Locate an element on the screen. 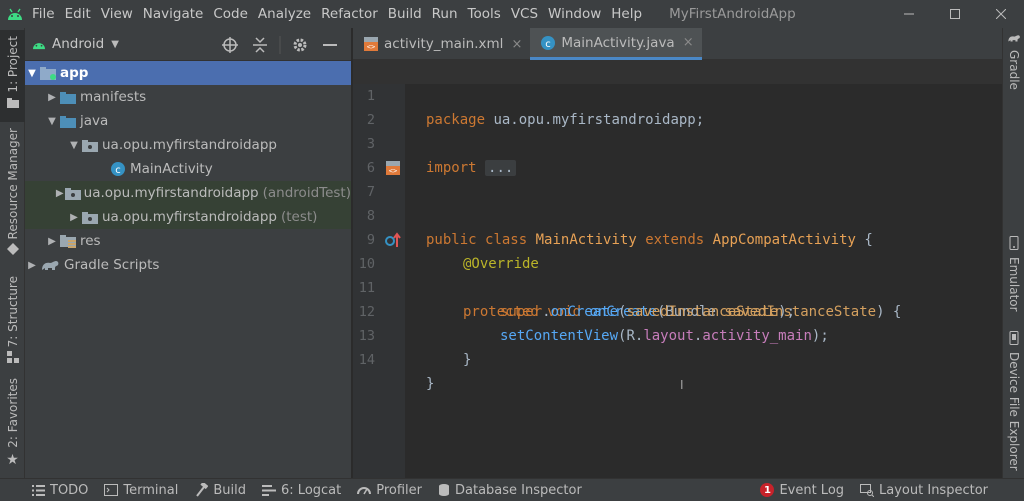 The height and width of the screenshot is (501, 1024). collapse-all-icon is located at coordinates (260, 44).